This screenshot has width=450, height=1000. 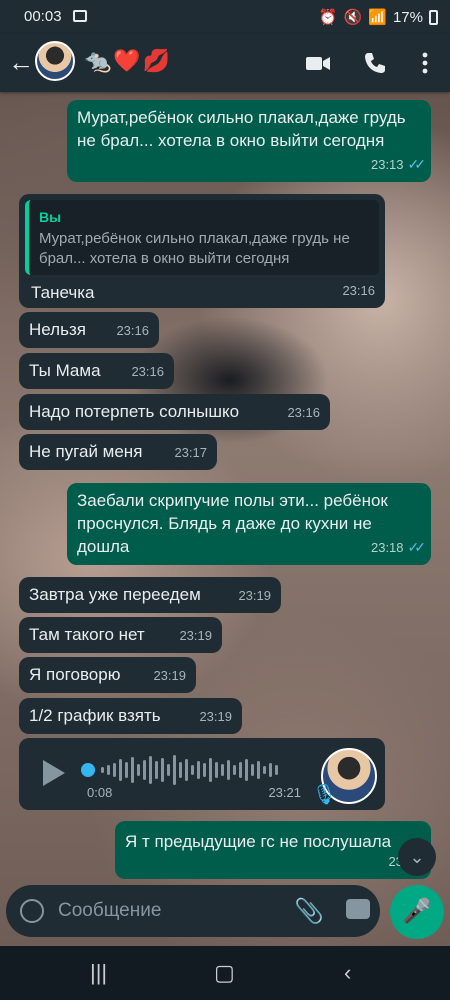 What do you see at coordinates (425, 63) in the screenshot?
I see `more-options-icon` at bounding box center [425, 63].